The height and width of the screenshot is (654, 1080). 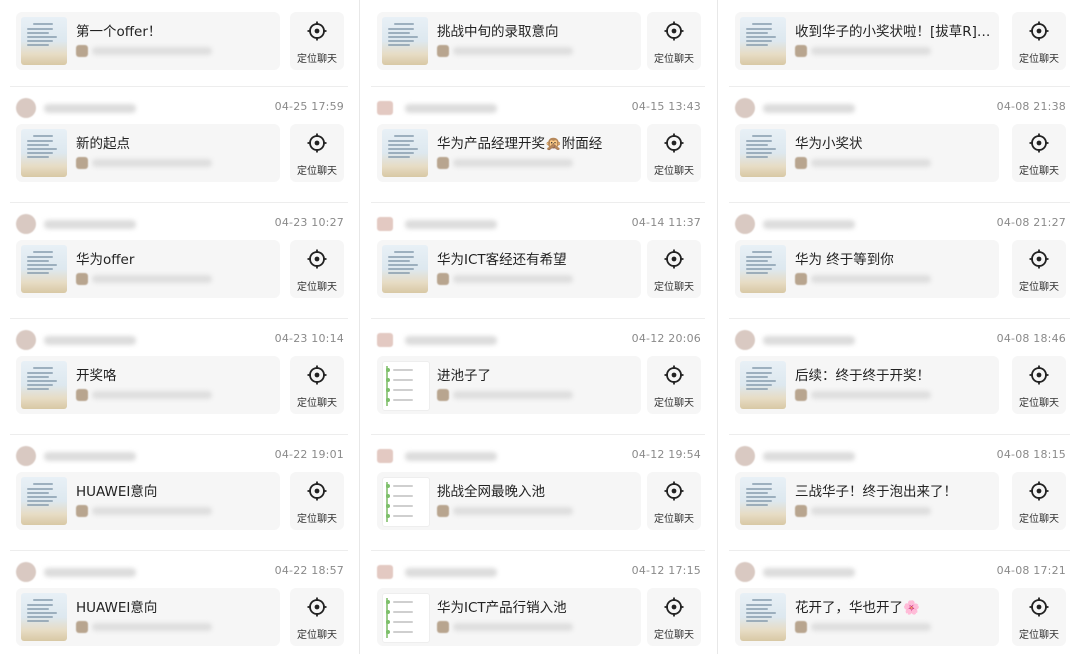 I want to click on post-entry: 04-23 10:27 华为offer 定位聊天, so click(x=179, y=262).